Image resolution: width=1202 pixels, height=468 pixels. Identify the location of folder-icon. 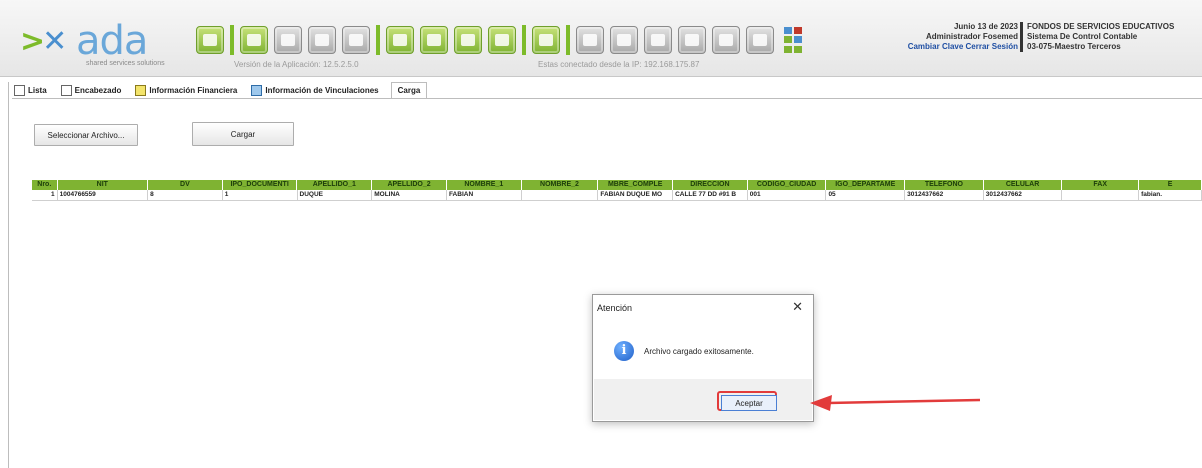
(141, 90).